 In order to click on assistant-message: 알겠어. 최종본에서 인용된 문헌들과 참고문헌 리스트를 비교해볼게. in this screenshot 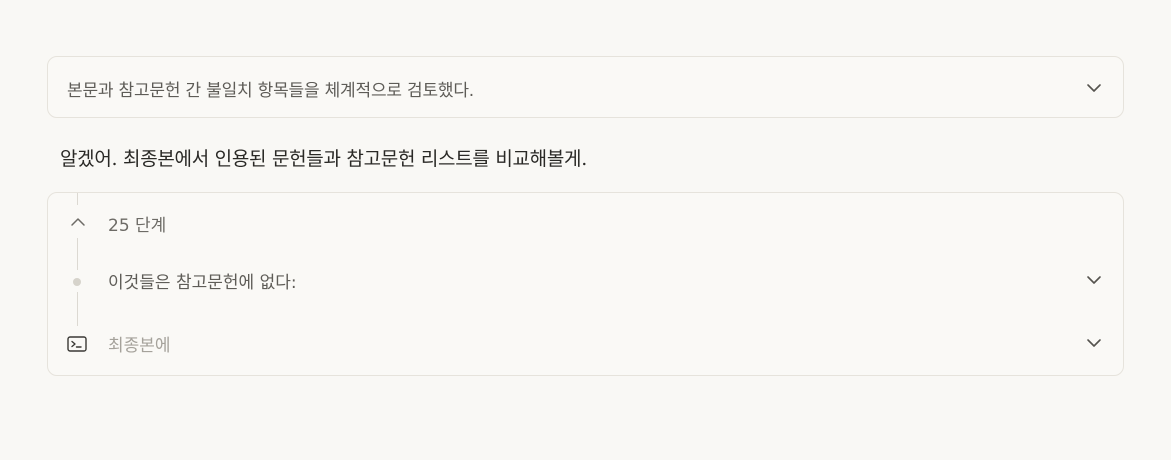, I will do `click(323, 159)`.